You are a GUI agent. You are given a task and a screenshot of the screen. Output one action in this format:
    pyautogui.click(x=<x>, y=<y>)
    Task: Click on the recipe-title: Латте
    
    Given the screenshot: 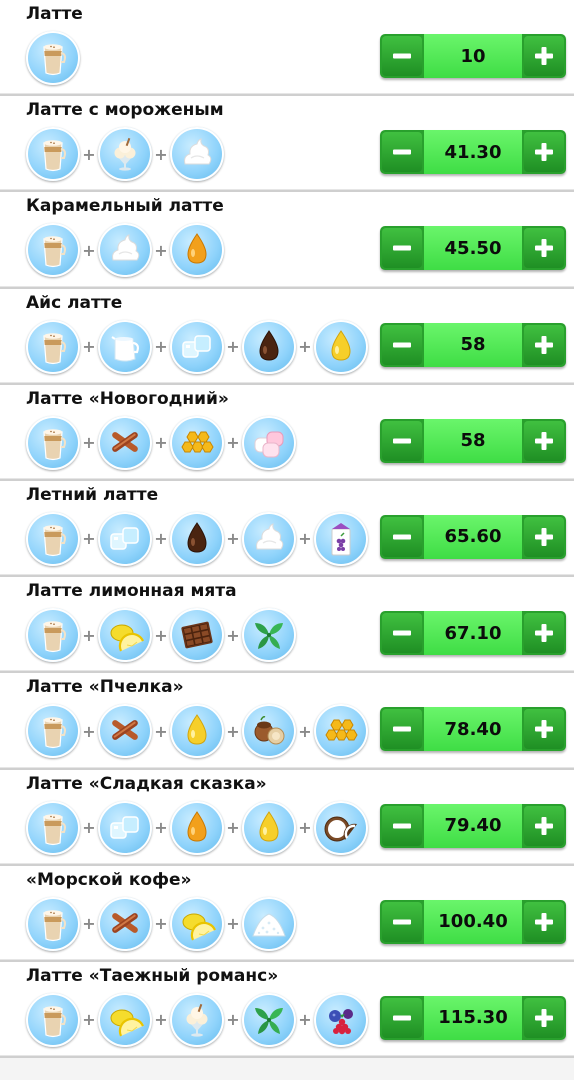 What is the action you would take?
    pyautogui.click(x=54, y=14)
    